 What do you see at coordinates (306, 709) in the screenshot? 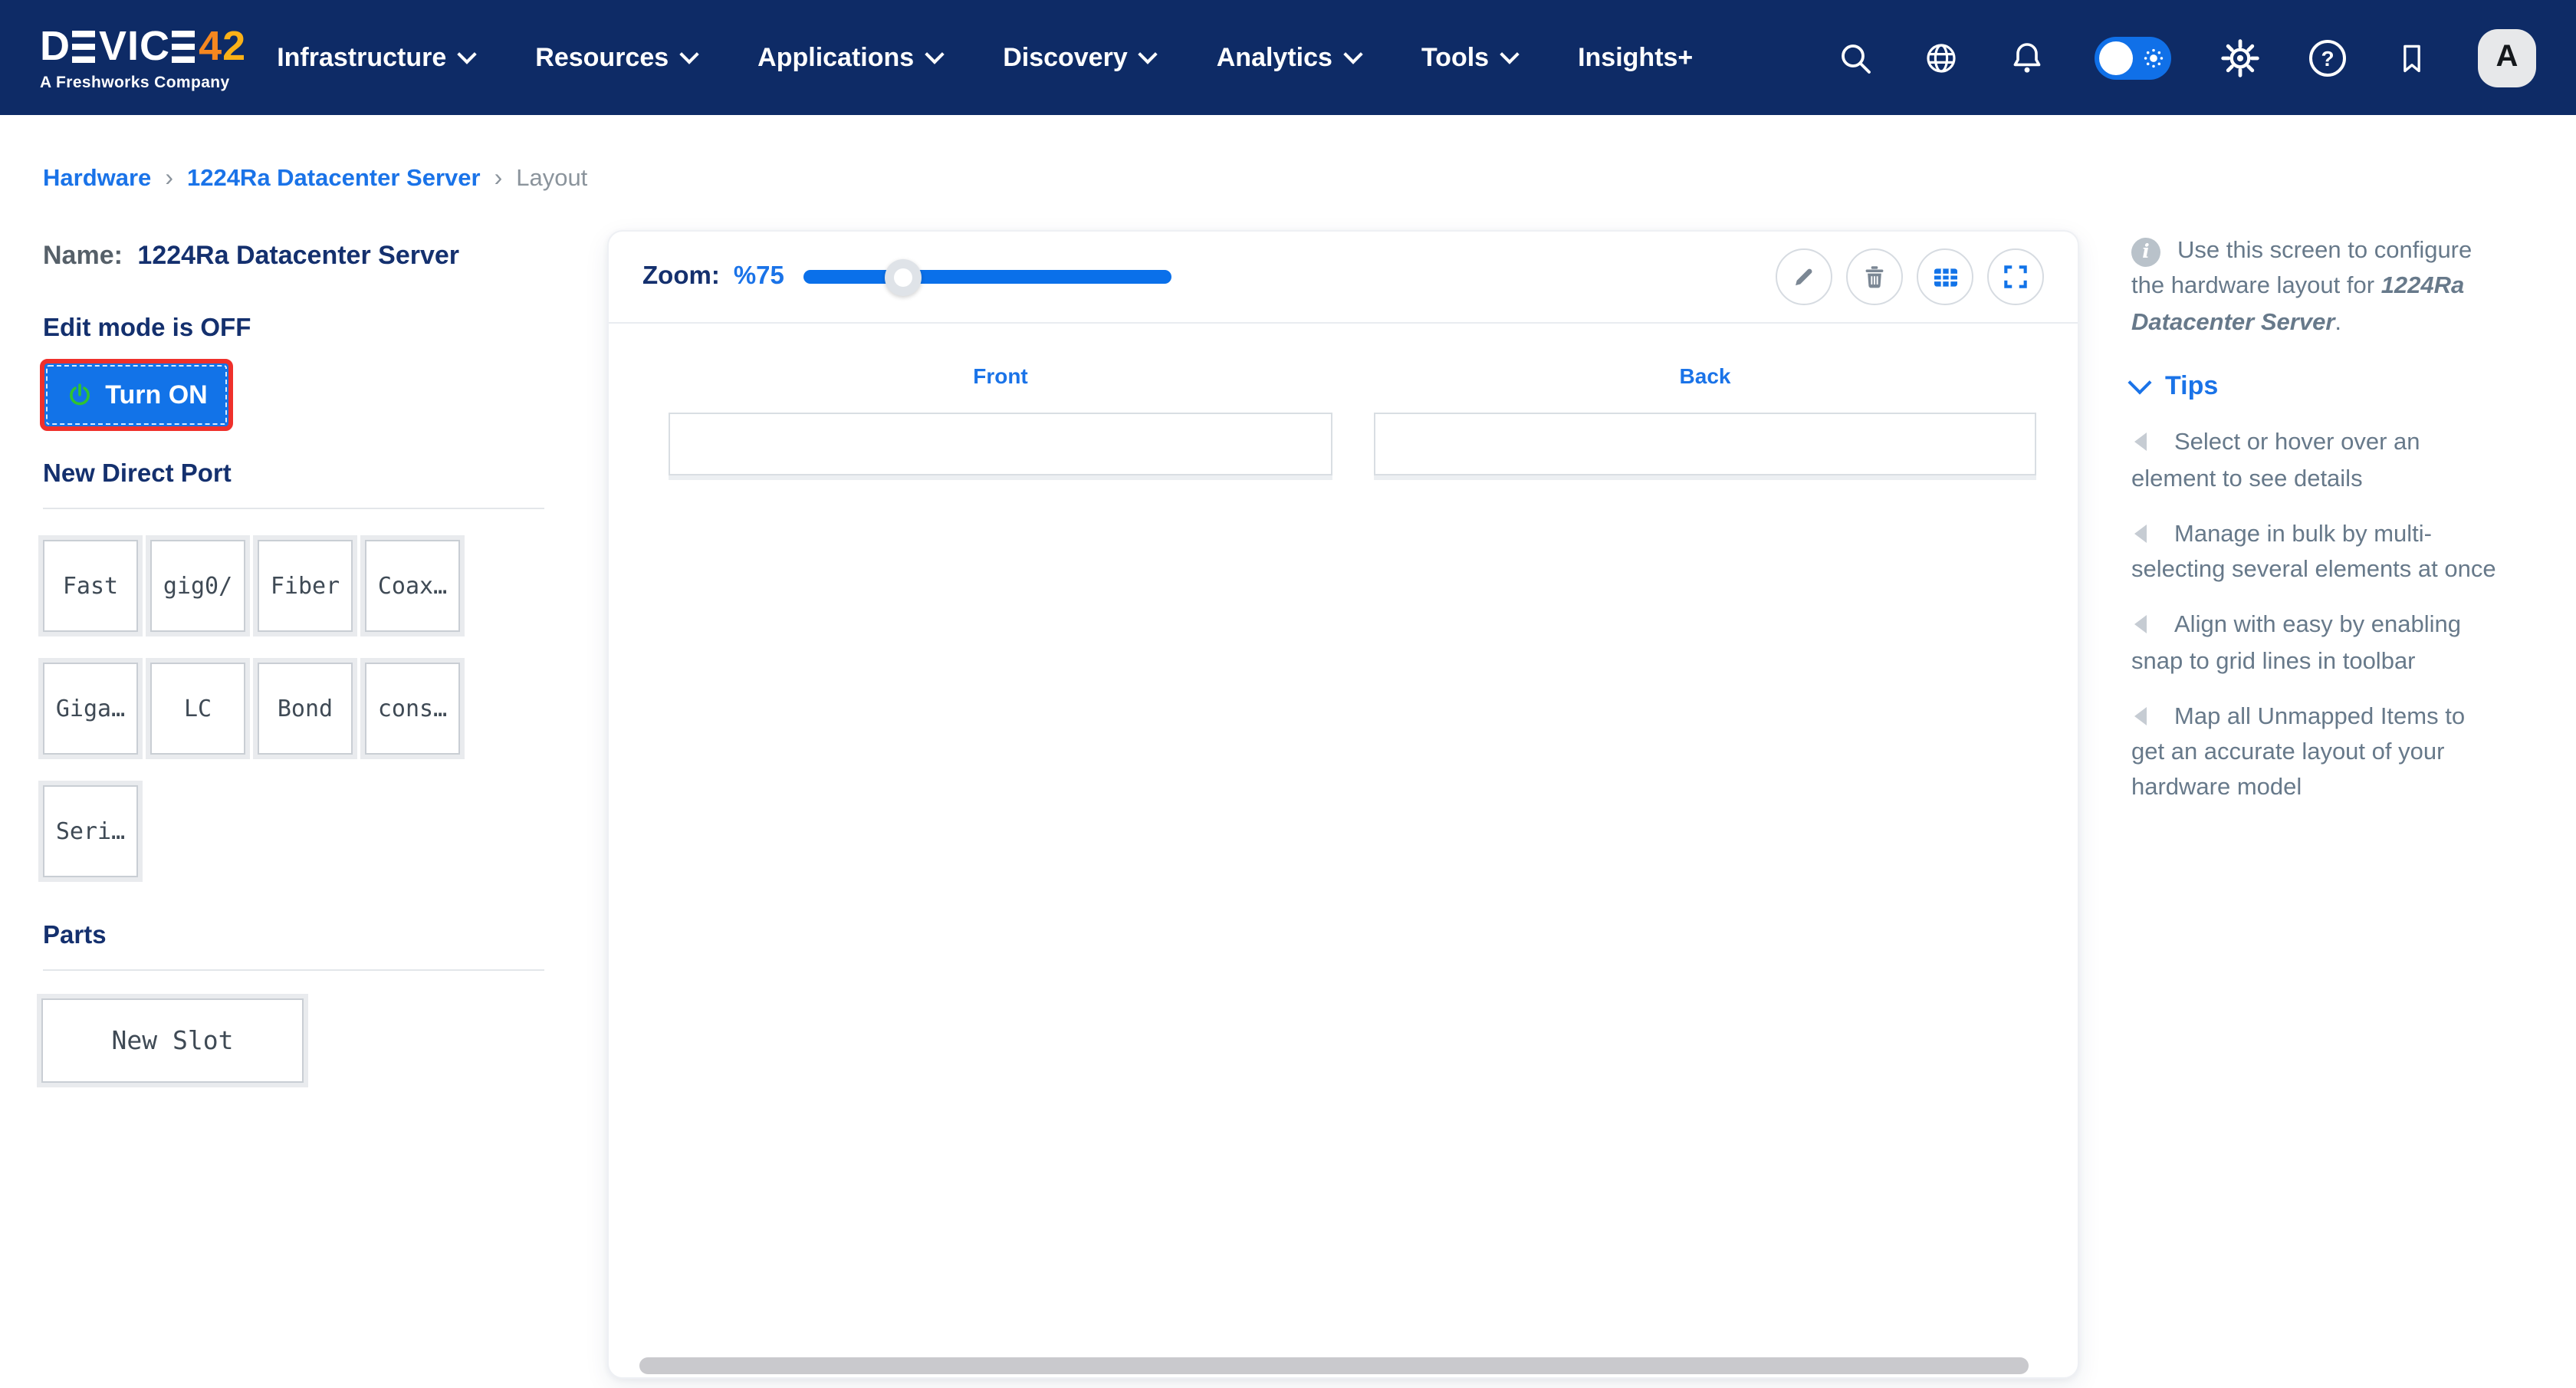
I see `port-tile-bond: Bond` at bounding box center [306, 709].